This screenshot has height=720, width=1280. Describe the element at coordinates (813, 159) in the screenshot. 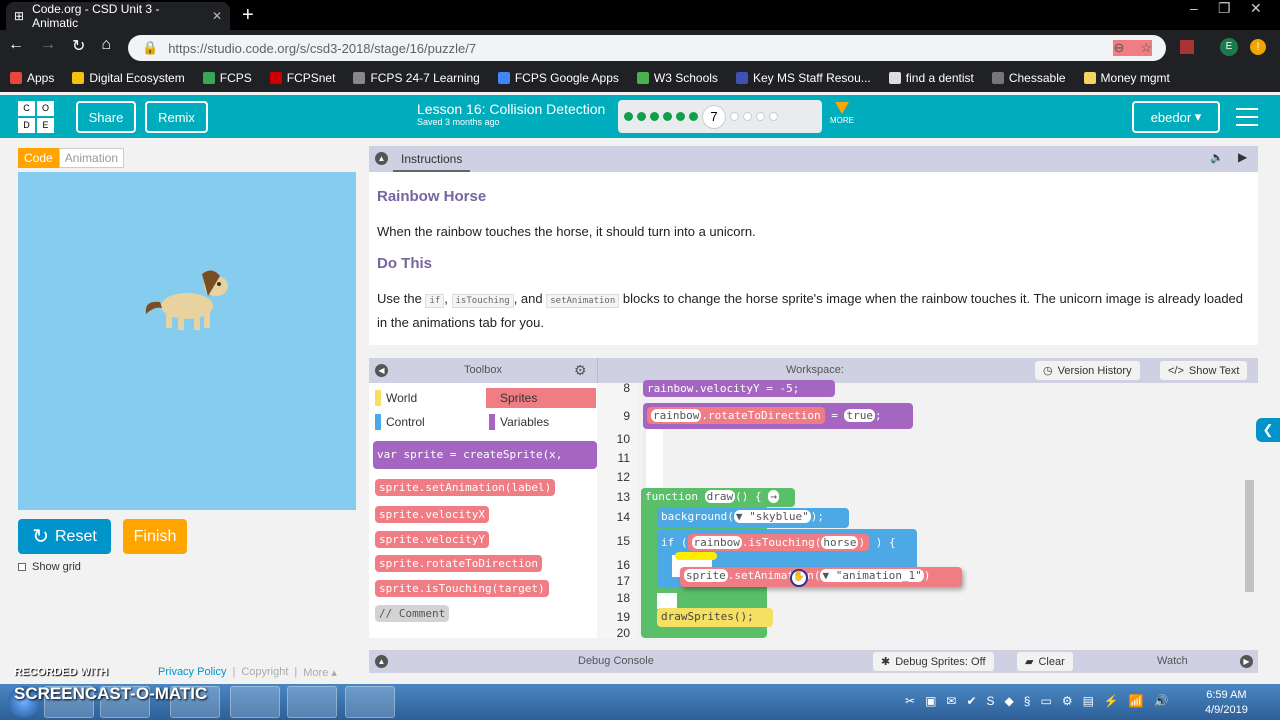

I see `instructions-header` at that location.